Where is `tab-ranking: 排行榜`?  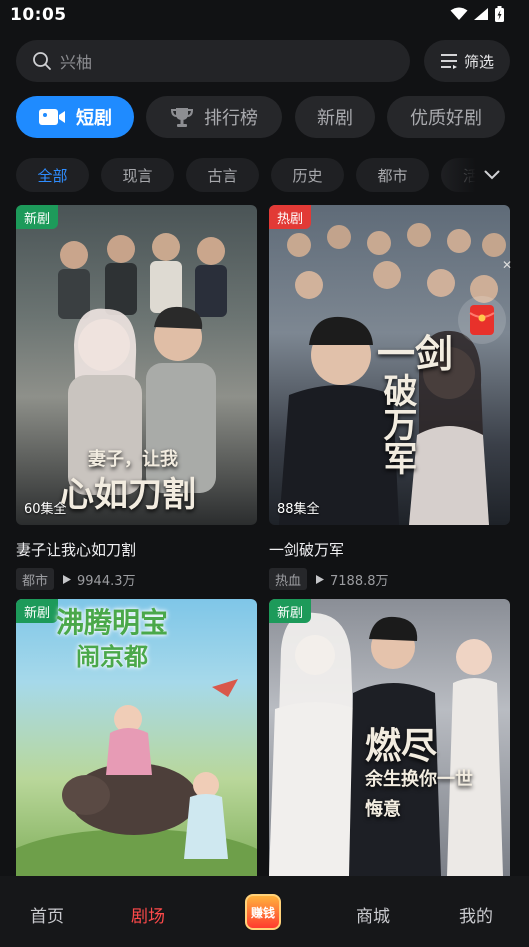
tab-ranking: 排行榜 is located at coordinates (214, 117).